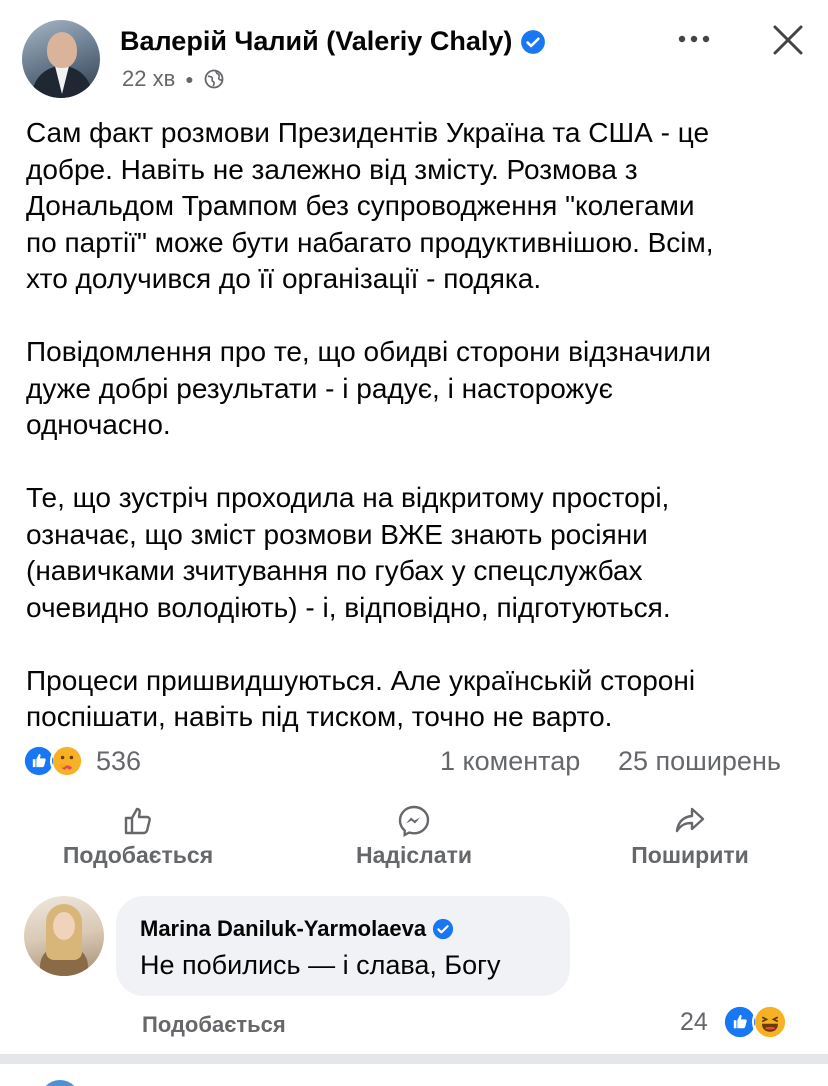 Image resolution: width=828 pixels, height=1086 pixels. I want to click on more-icon, so click(694, 39).